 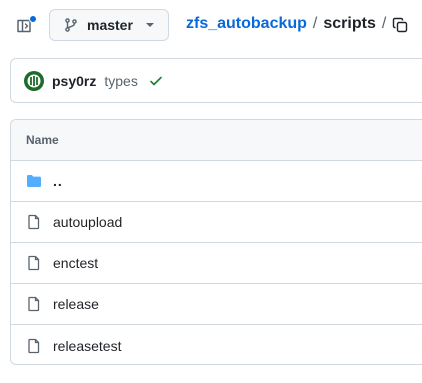 I want to click on table-row: enctest, so click(x=216, y=263).